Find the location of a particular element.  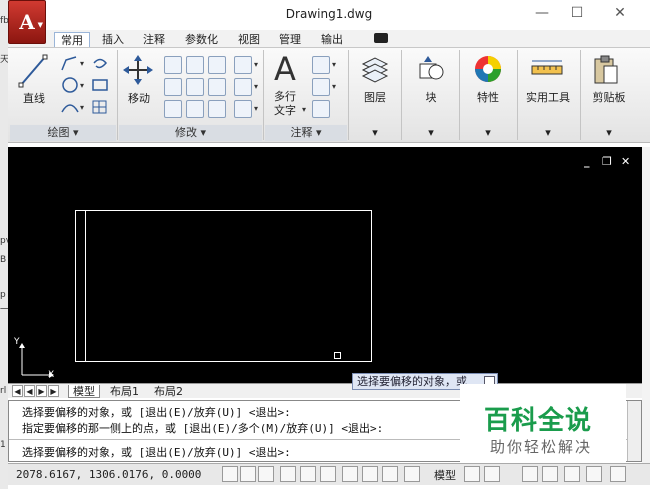

application-menu-button: A ▼ is located at coordinates (27, 22).